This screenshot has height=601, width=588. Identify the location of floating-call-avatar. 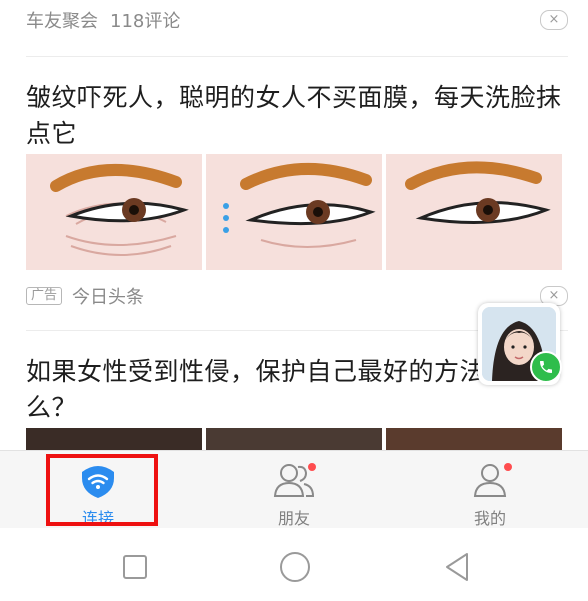
(520, 344).